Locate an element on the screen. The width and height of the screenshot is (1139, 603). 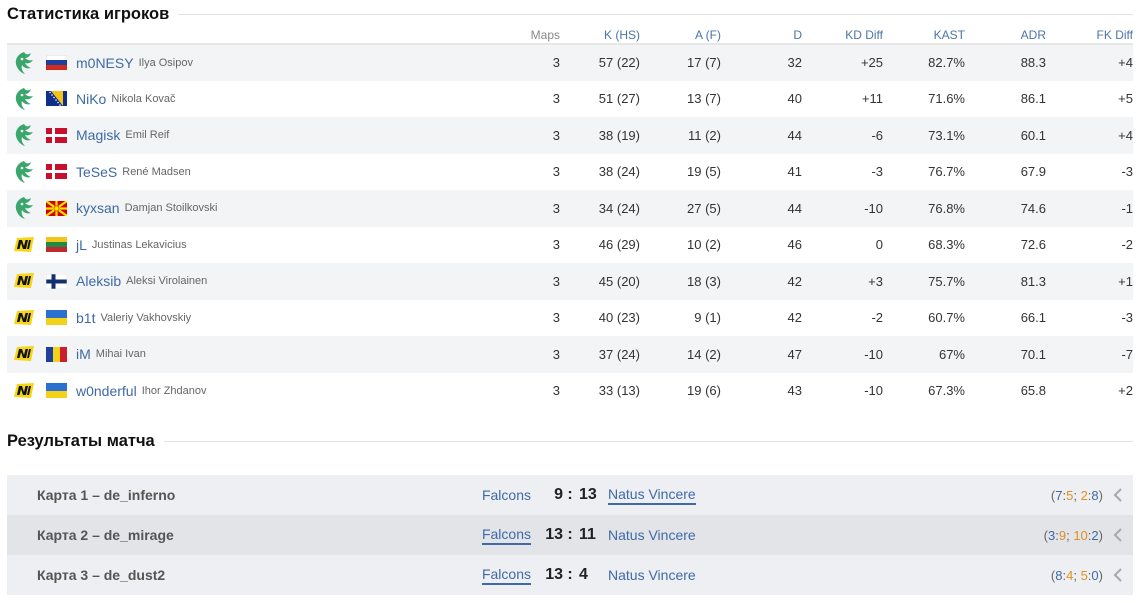
header-fk-diff: FK Diff is located at coordinates (1089, 35).